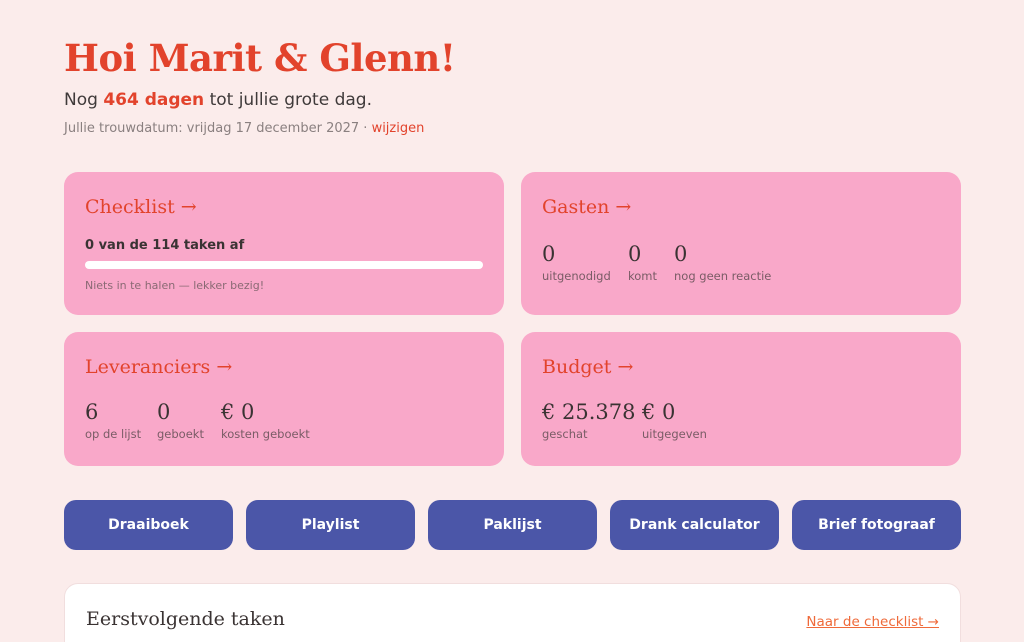 Image resolution: width=1024 pixels, height=642 pixels. I want to click on checklist-note: Niets in te halen — lekker bezig!, so click(175, 285).